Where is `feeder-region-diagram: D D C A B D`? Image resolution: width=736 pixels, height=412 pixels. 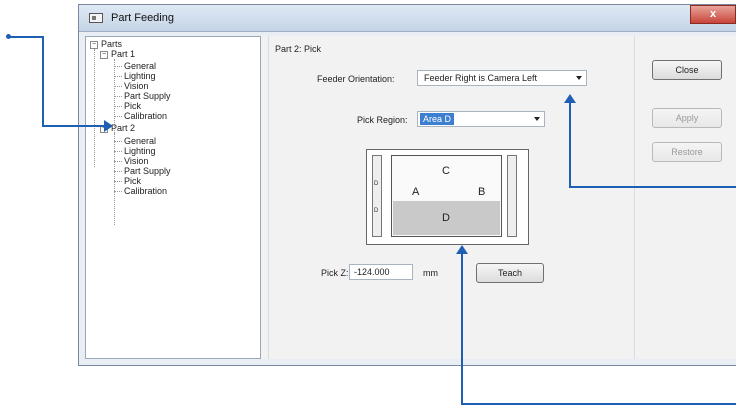
feeder-region-diagram: D D C A B D is located at coordinates (447, 197).